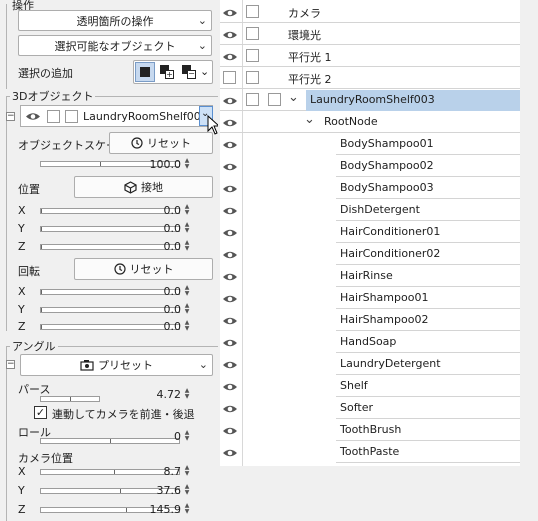 This screenshot has height=521, width=538. Describe the element at coordinates (145, 72) in the screenshot. I see `selection-new-button` at that location.